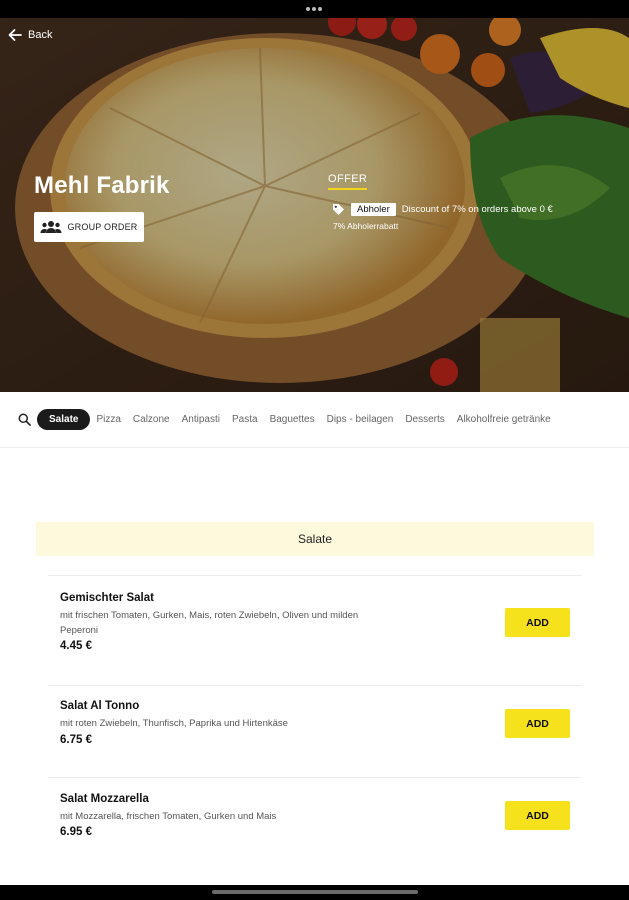 This screenshot has height=900, width=629. I want to click on section-header: Salate, so click(315, 539).